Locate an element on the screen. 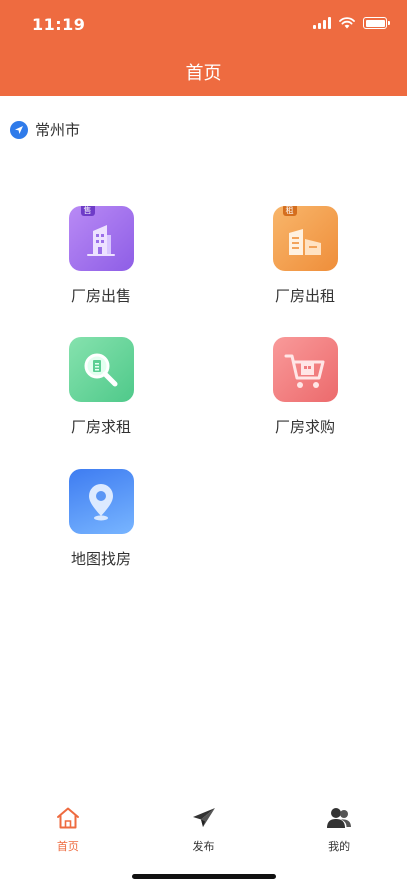 Image resolution: width=407 pixels, height=889 pixels. menu-label: 地图找房 is located at coordinates (100, 559).